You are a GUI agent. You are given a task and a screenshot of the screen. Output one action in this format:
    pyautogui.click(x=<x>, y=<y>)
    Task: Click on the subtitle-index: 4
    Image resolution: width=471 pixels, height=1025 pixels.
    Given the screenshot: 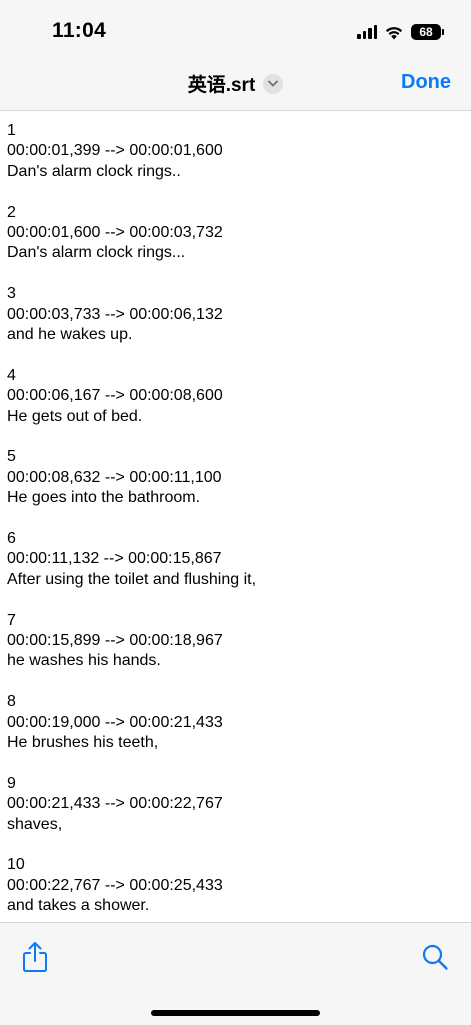 What is the action you would take?
    pyautogui.click(x=11, y=375)
    